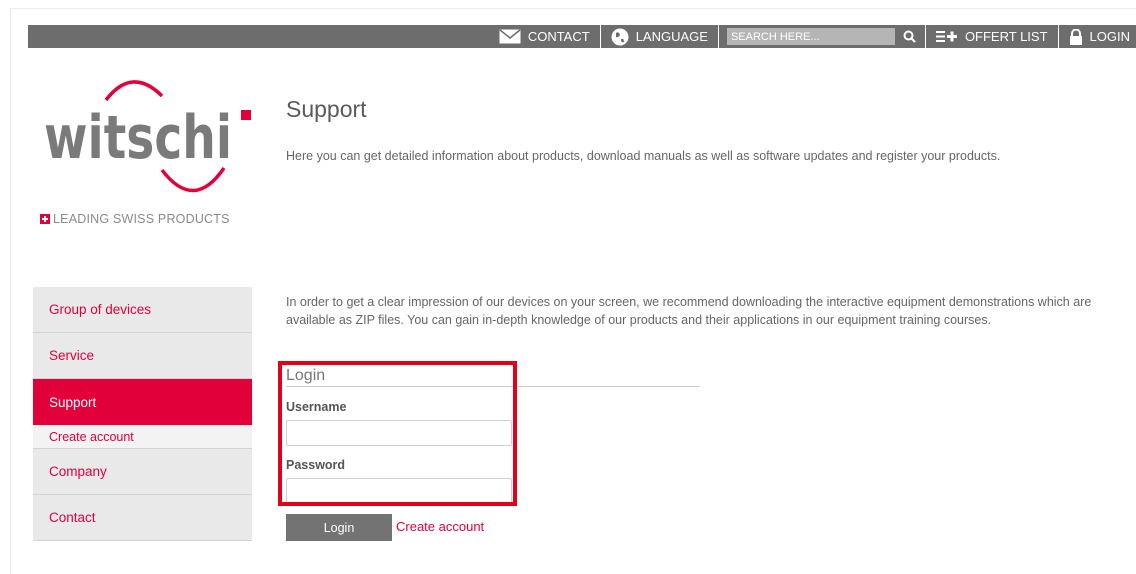  I want to click on nav-login: LOGIN, so click(1097, 36).